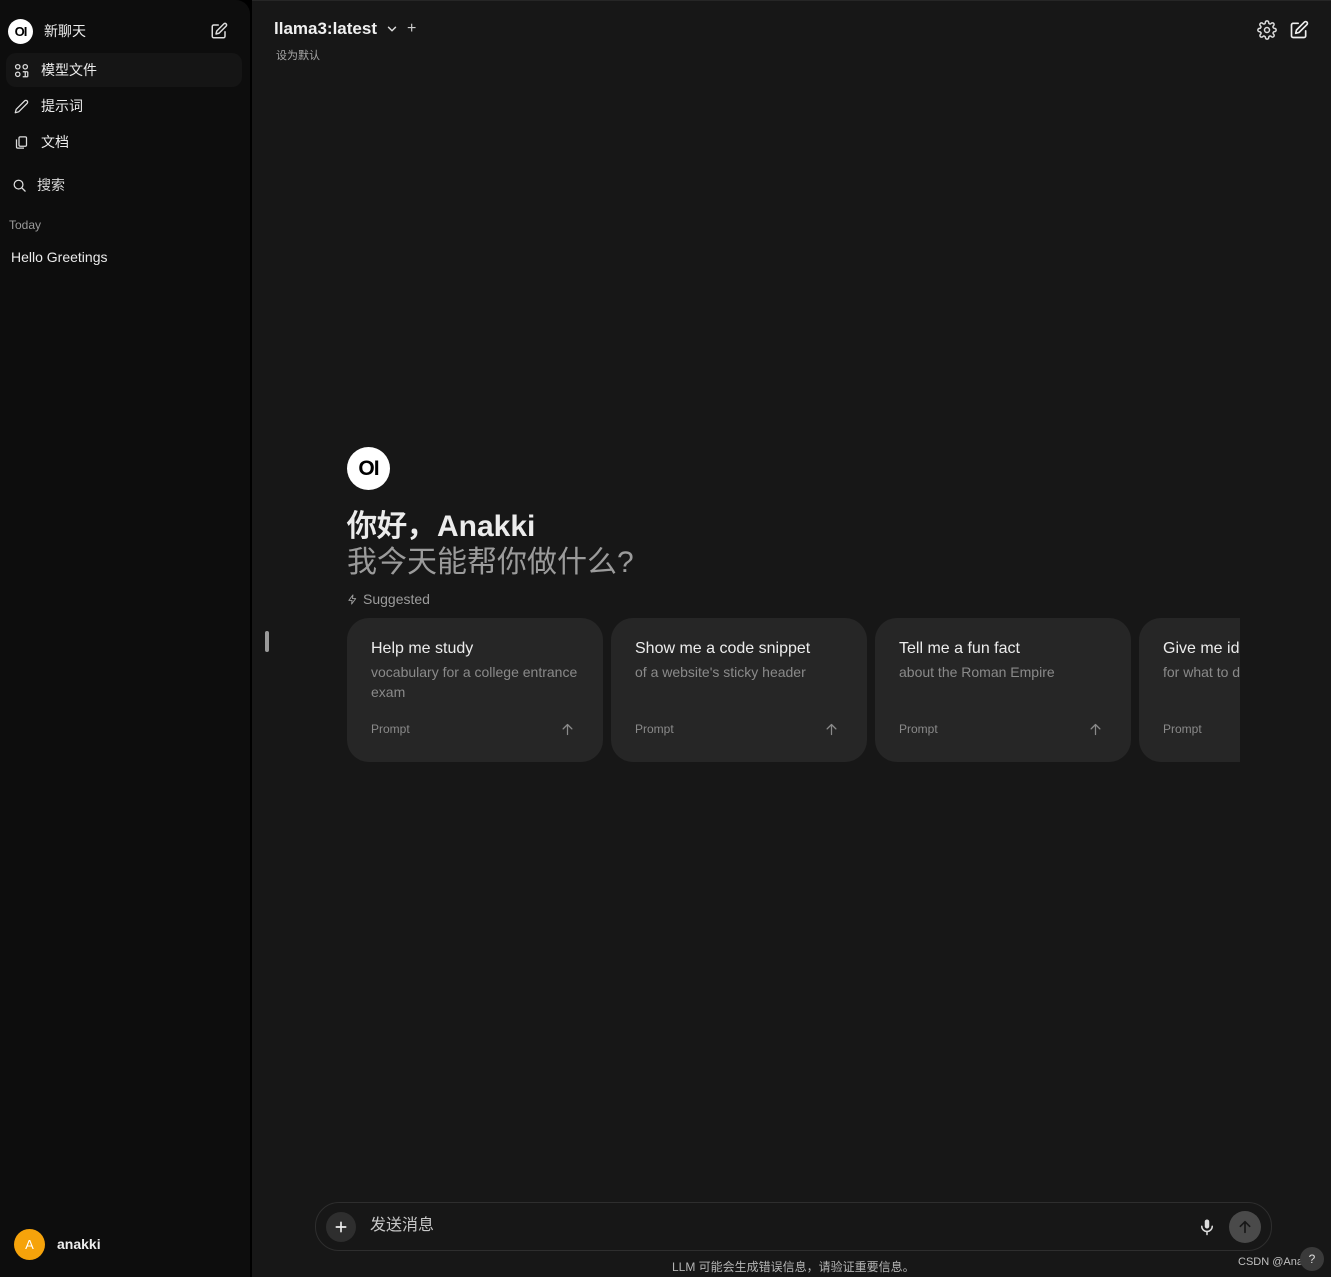  What do you see at coordinates (392, 29) in the screenshot?
I see `chevron-down-icon` at bounding box center [392, 29].